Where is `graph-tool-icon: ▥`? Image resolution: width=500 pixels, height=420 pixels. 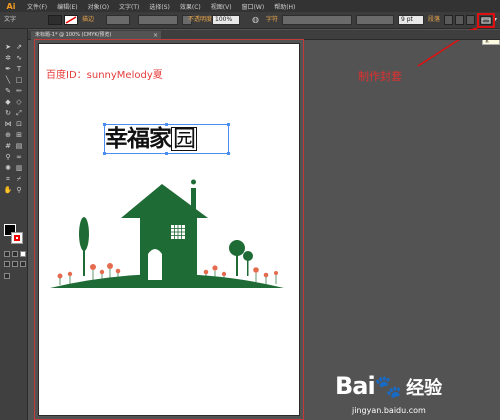 graph-tool-icon: ▥ is located at coordinates (19, 168).